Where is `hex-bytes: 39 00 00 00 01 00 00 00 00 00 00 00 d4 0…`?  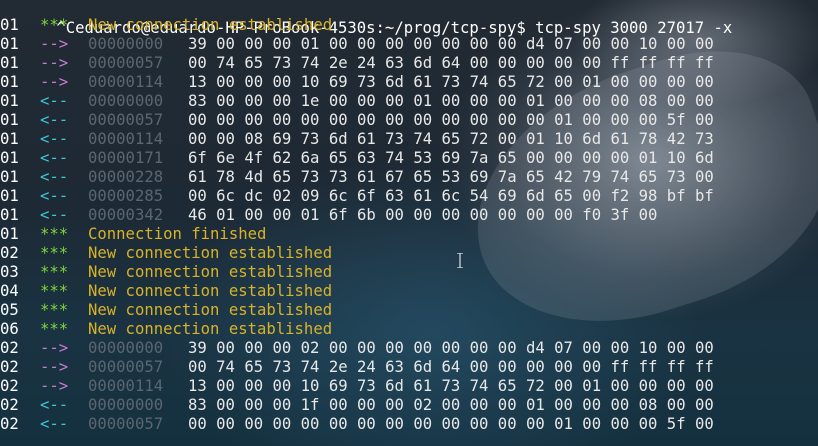
hex-bytes: 39 00 00 00 01 00 00 00 00 00 00 00 d4 0… is located at coordinates (451, 44).